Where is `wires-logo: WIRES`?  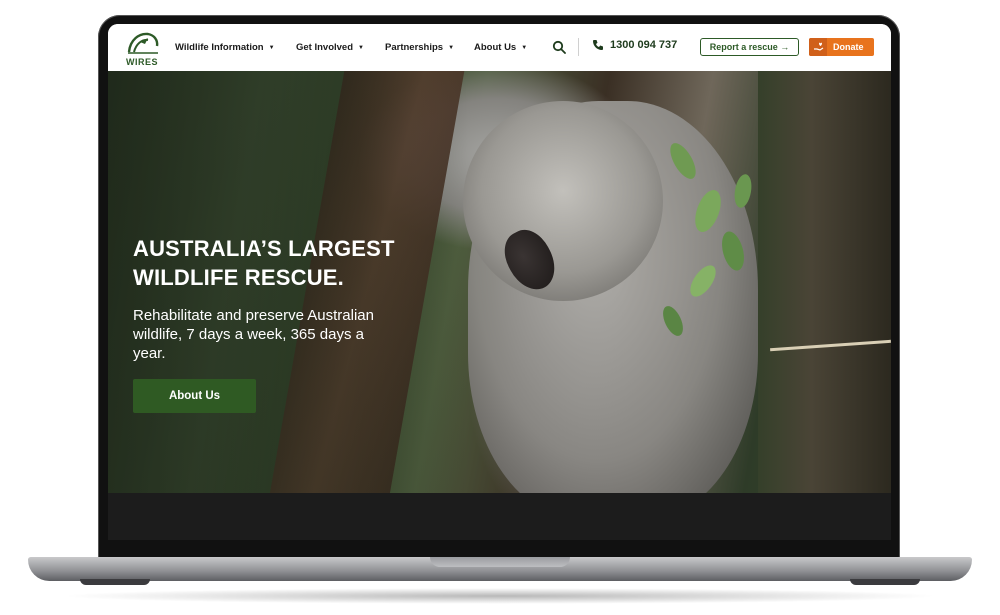 wires-logo: WIRES is located at coordinates (142, 48).